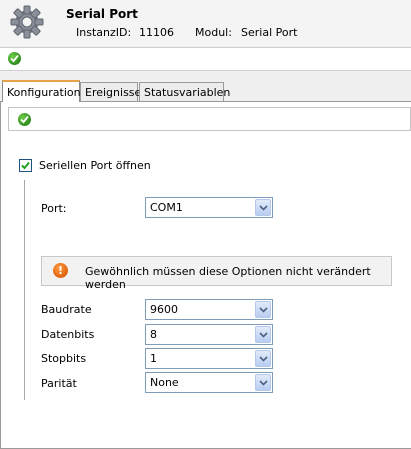 The height and width of the screenshot is (449, 411). Describe the element at coordinates (102, 14) in the screenshot. I see `page-title: Serial Port` at that location.